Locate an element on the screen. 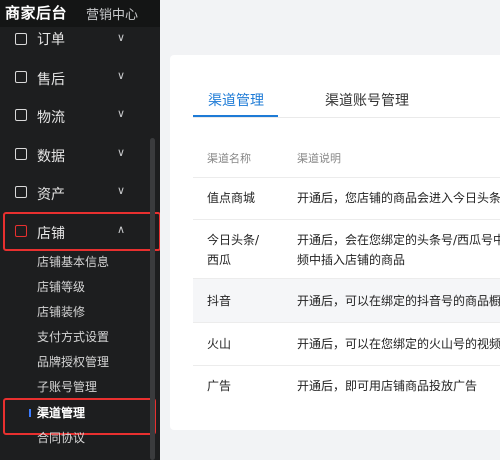  sub-item-store-level: 店铺等级 is located at coordinates (75, 286).